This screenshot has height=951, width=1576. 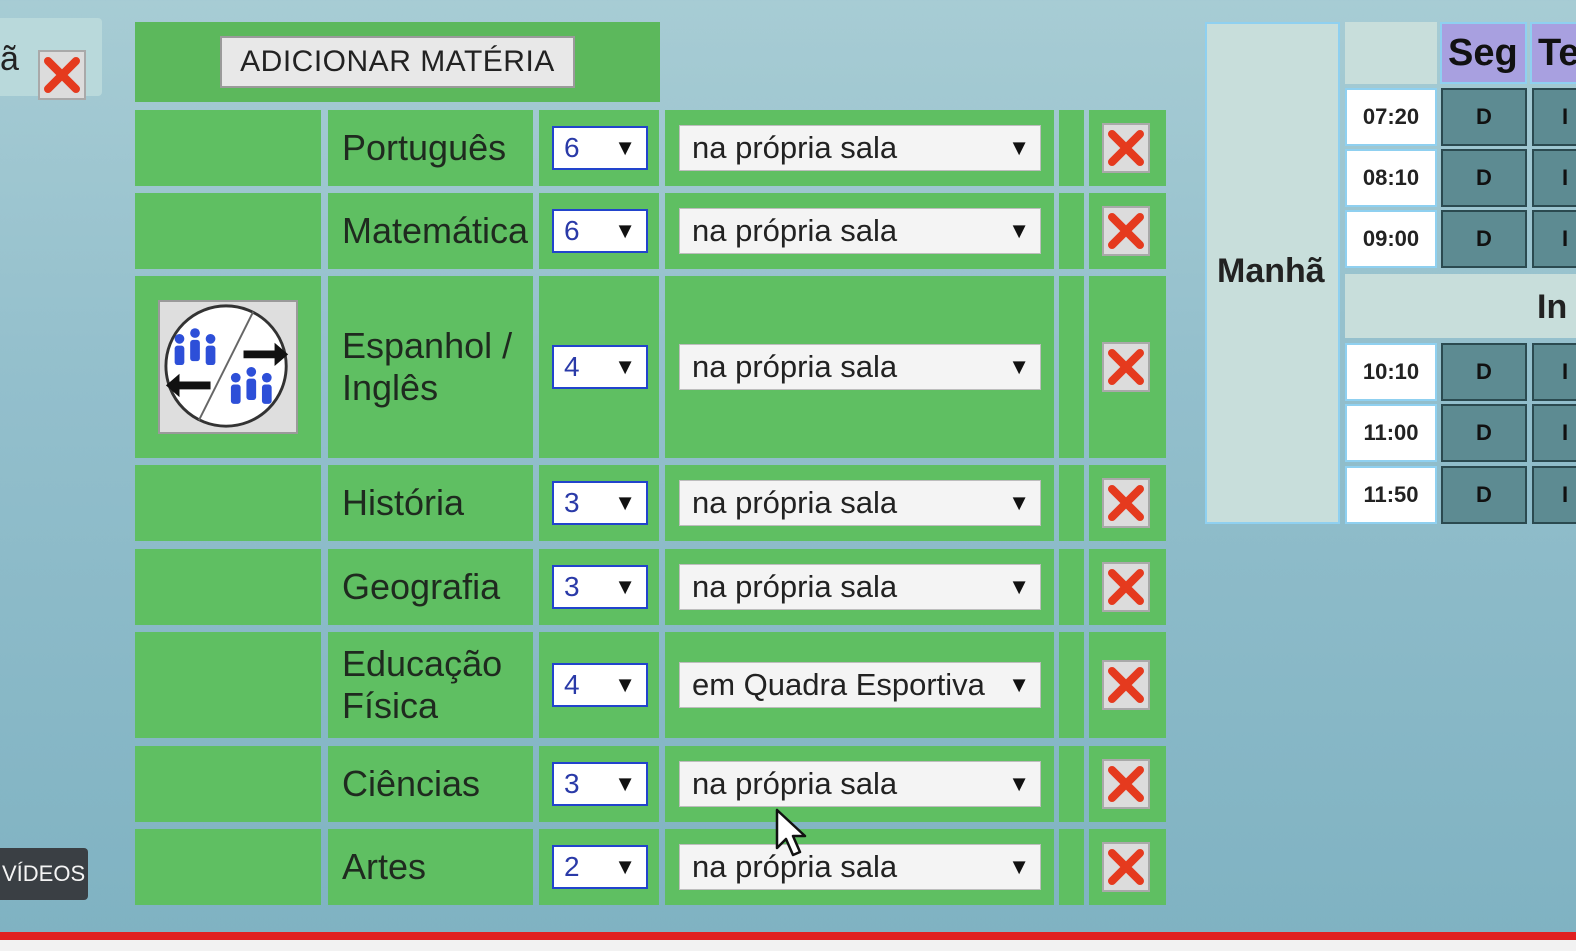 What do you see at coordinates (572, 230) in the screenshot?
I see `class-count-value: 6` at bounding box center [572, 230].